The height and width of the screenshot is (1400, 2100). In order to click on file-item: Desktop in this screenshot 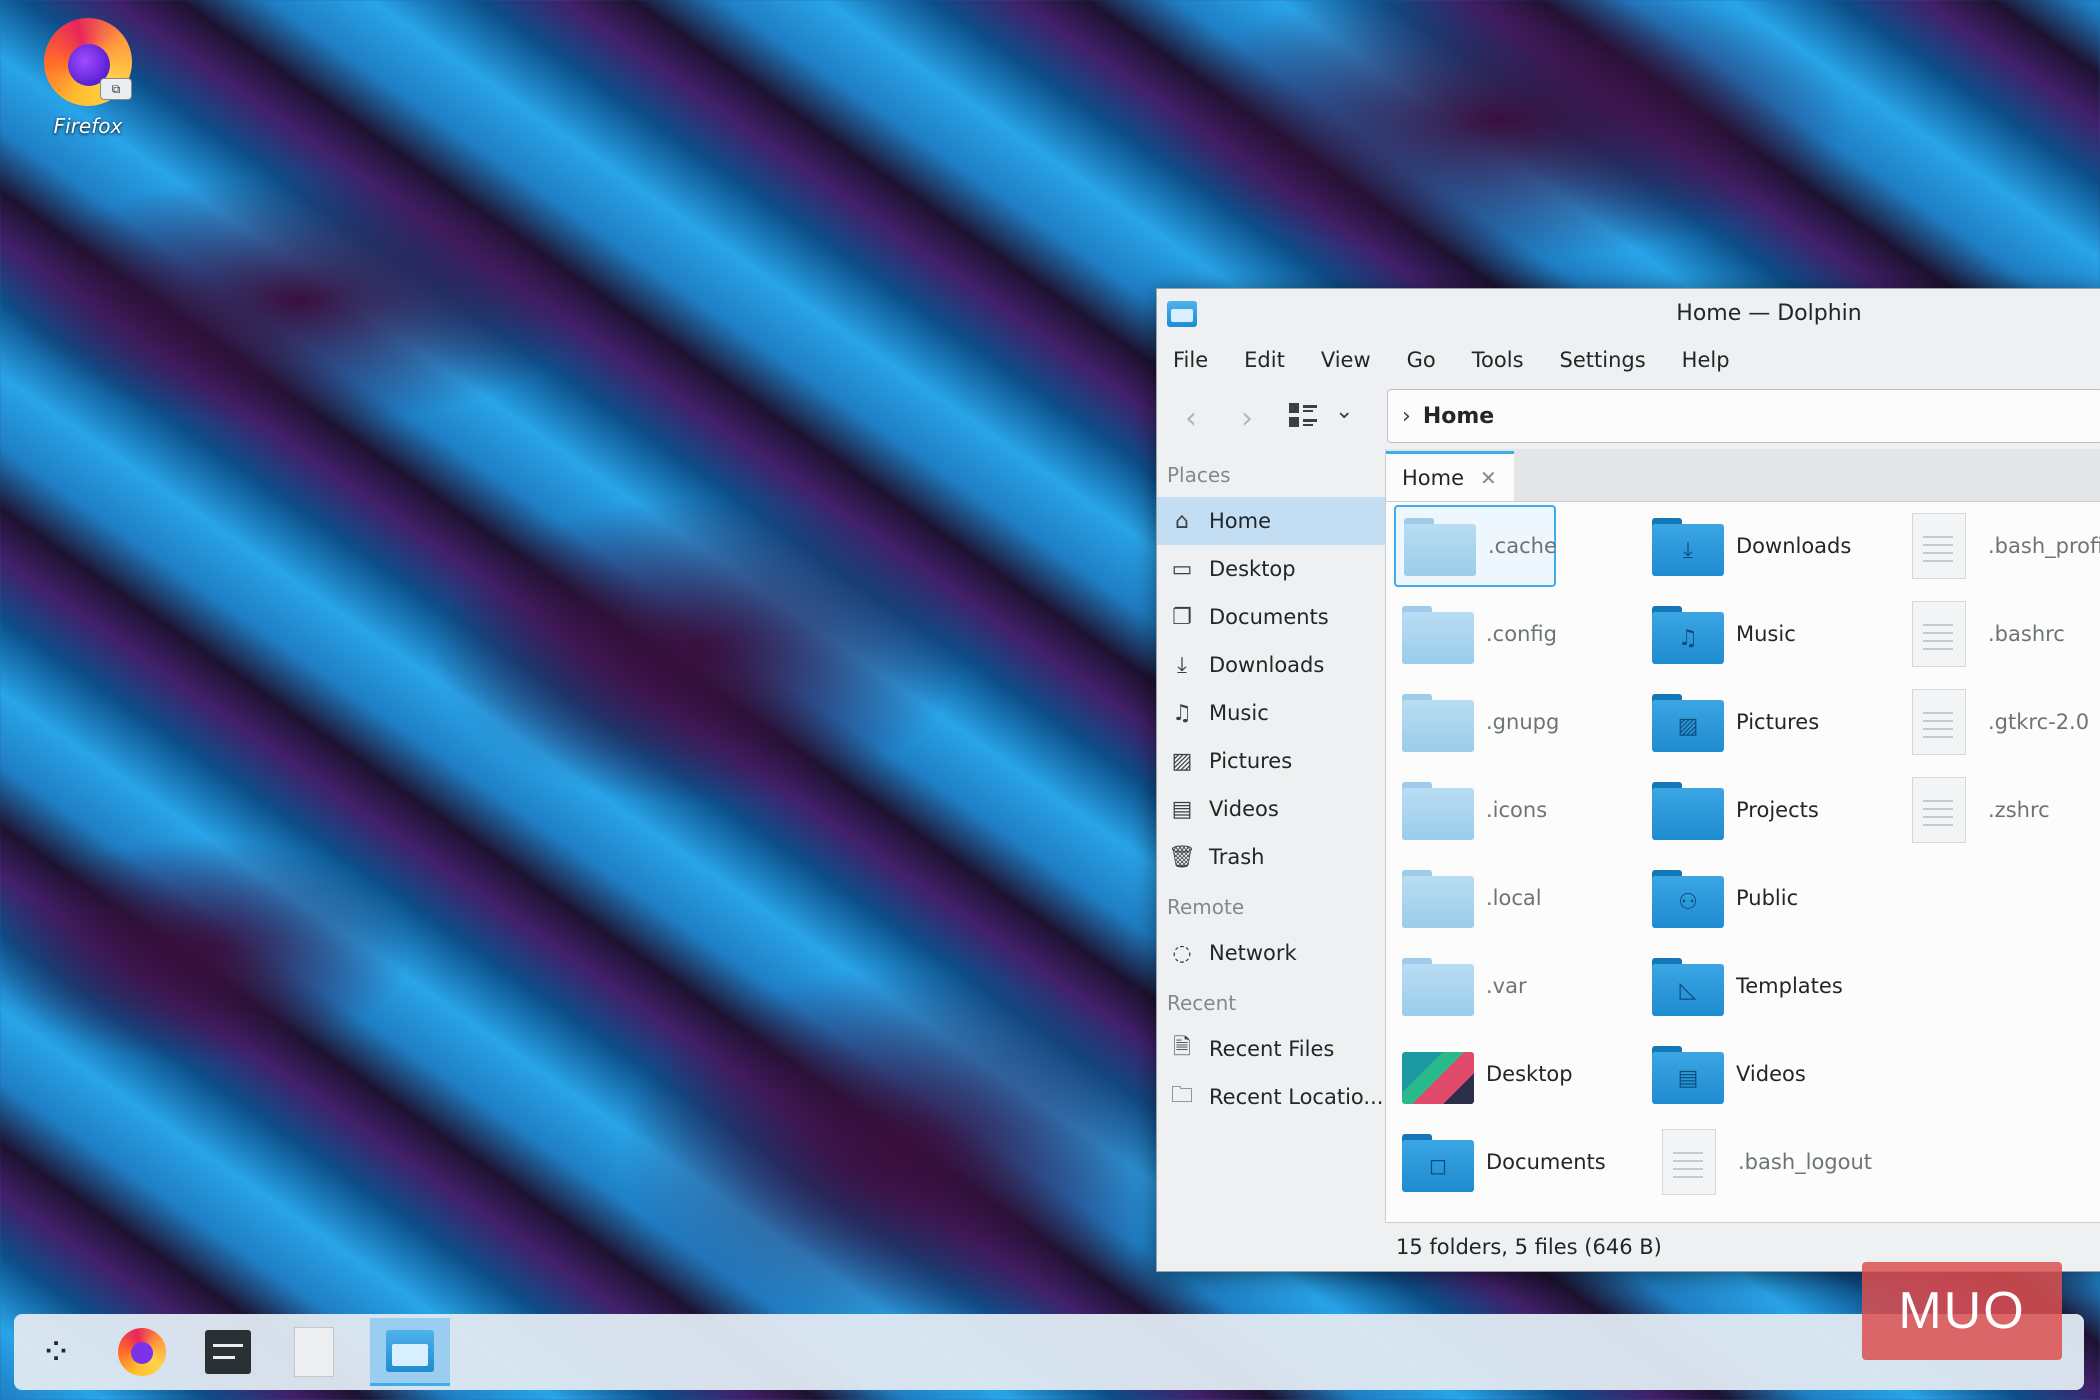, I will do `click(1514, 1074)`.